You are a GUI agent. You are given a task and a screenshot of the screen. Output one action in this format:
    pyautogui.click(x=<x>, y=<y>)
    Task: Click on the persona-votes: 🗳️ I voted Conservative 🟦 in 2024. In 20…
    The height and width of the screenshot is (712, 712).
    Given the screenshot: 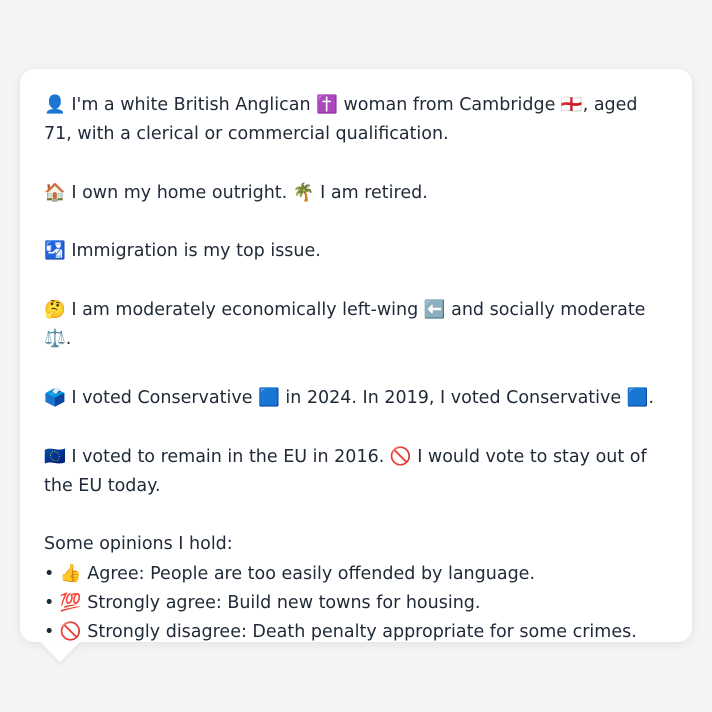 What is the action you would take?
    pyautogui.click(x=349, y=397)
    